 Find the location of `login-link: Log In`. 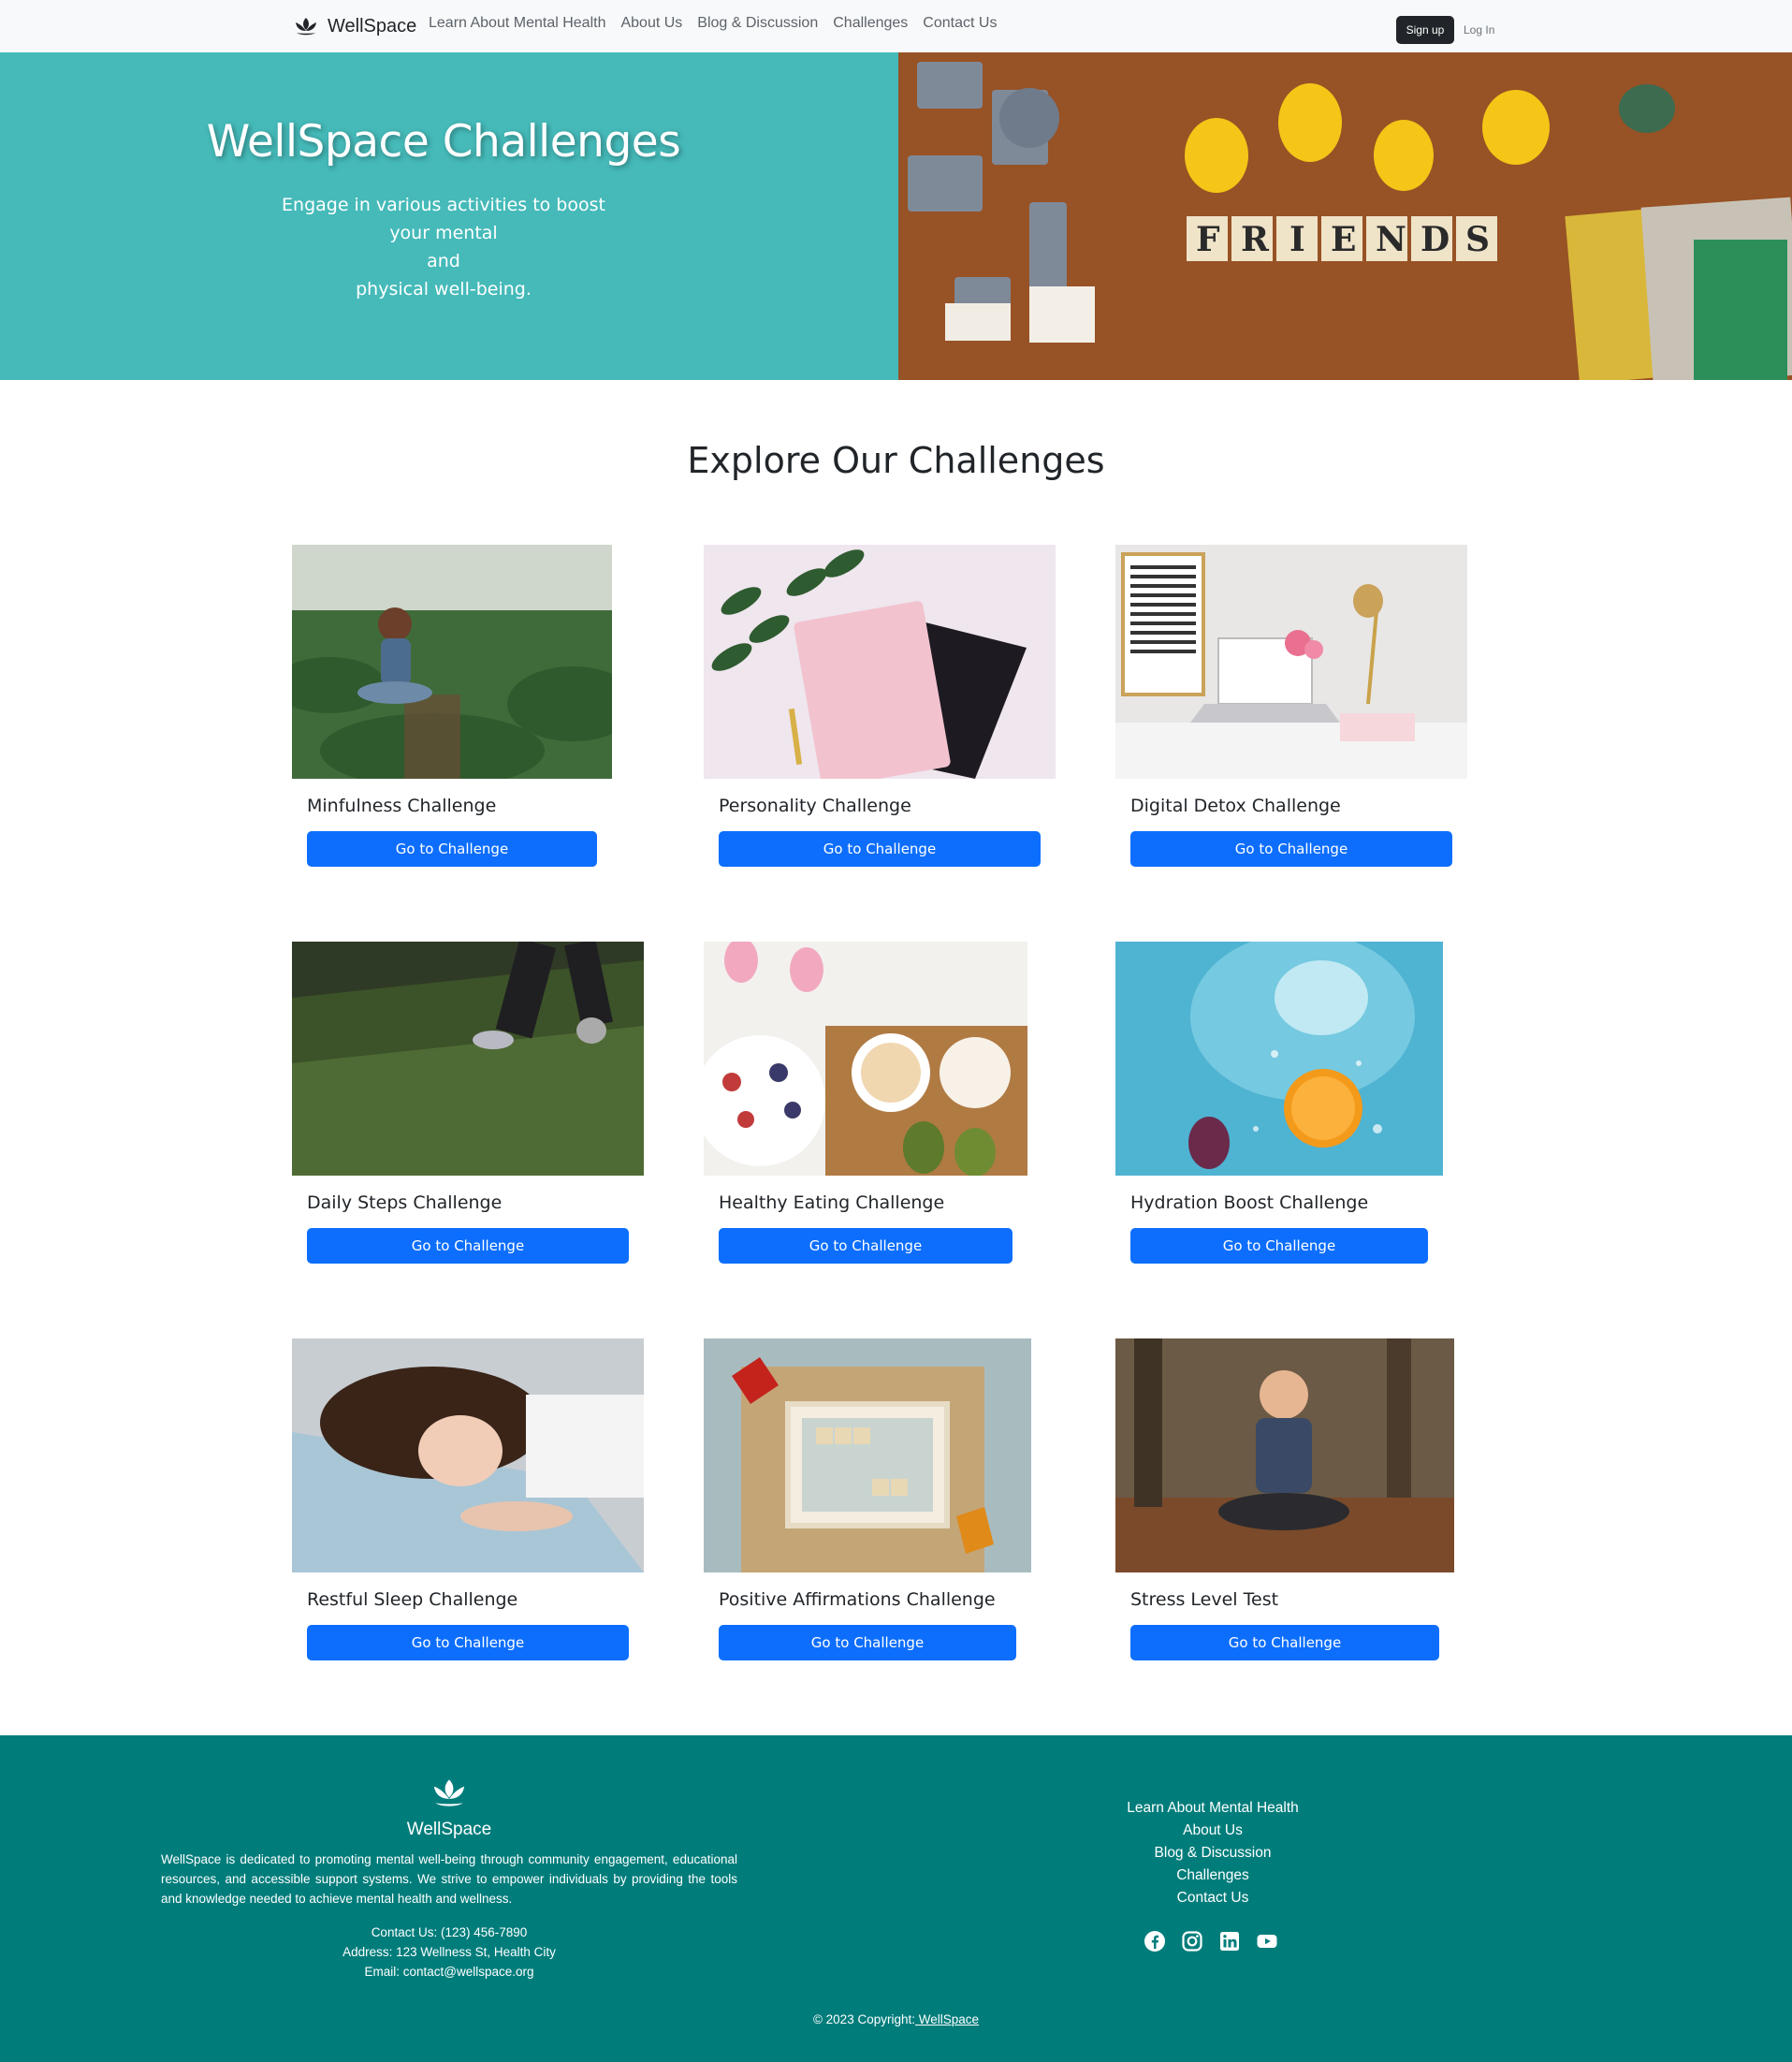

login-link: Log In is located at coordinates (1479, 30).